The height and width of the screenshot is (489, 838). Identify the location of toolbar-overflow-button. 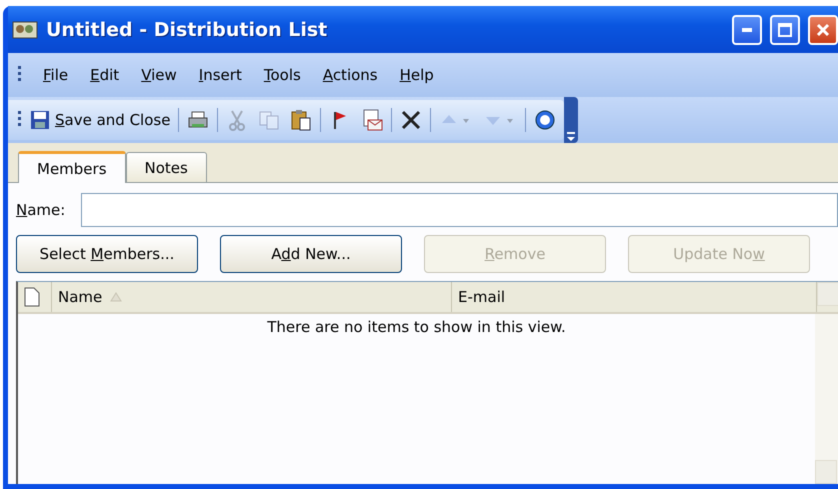
(571, 120).